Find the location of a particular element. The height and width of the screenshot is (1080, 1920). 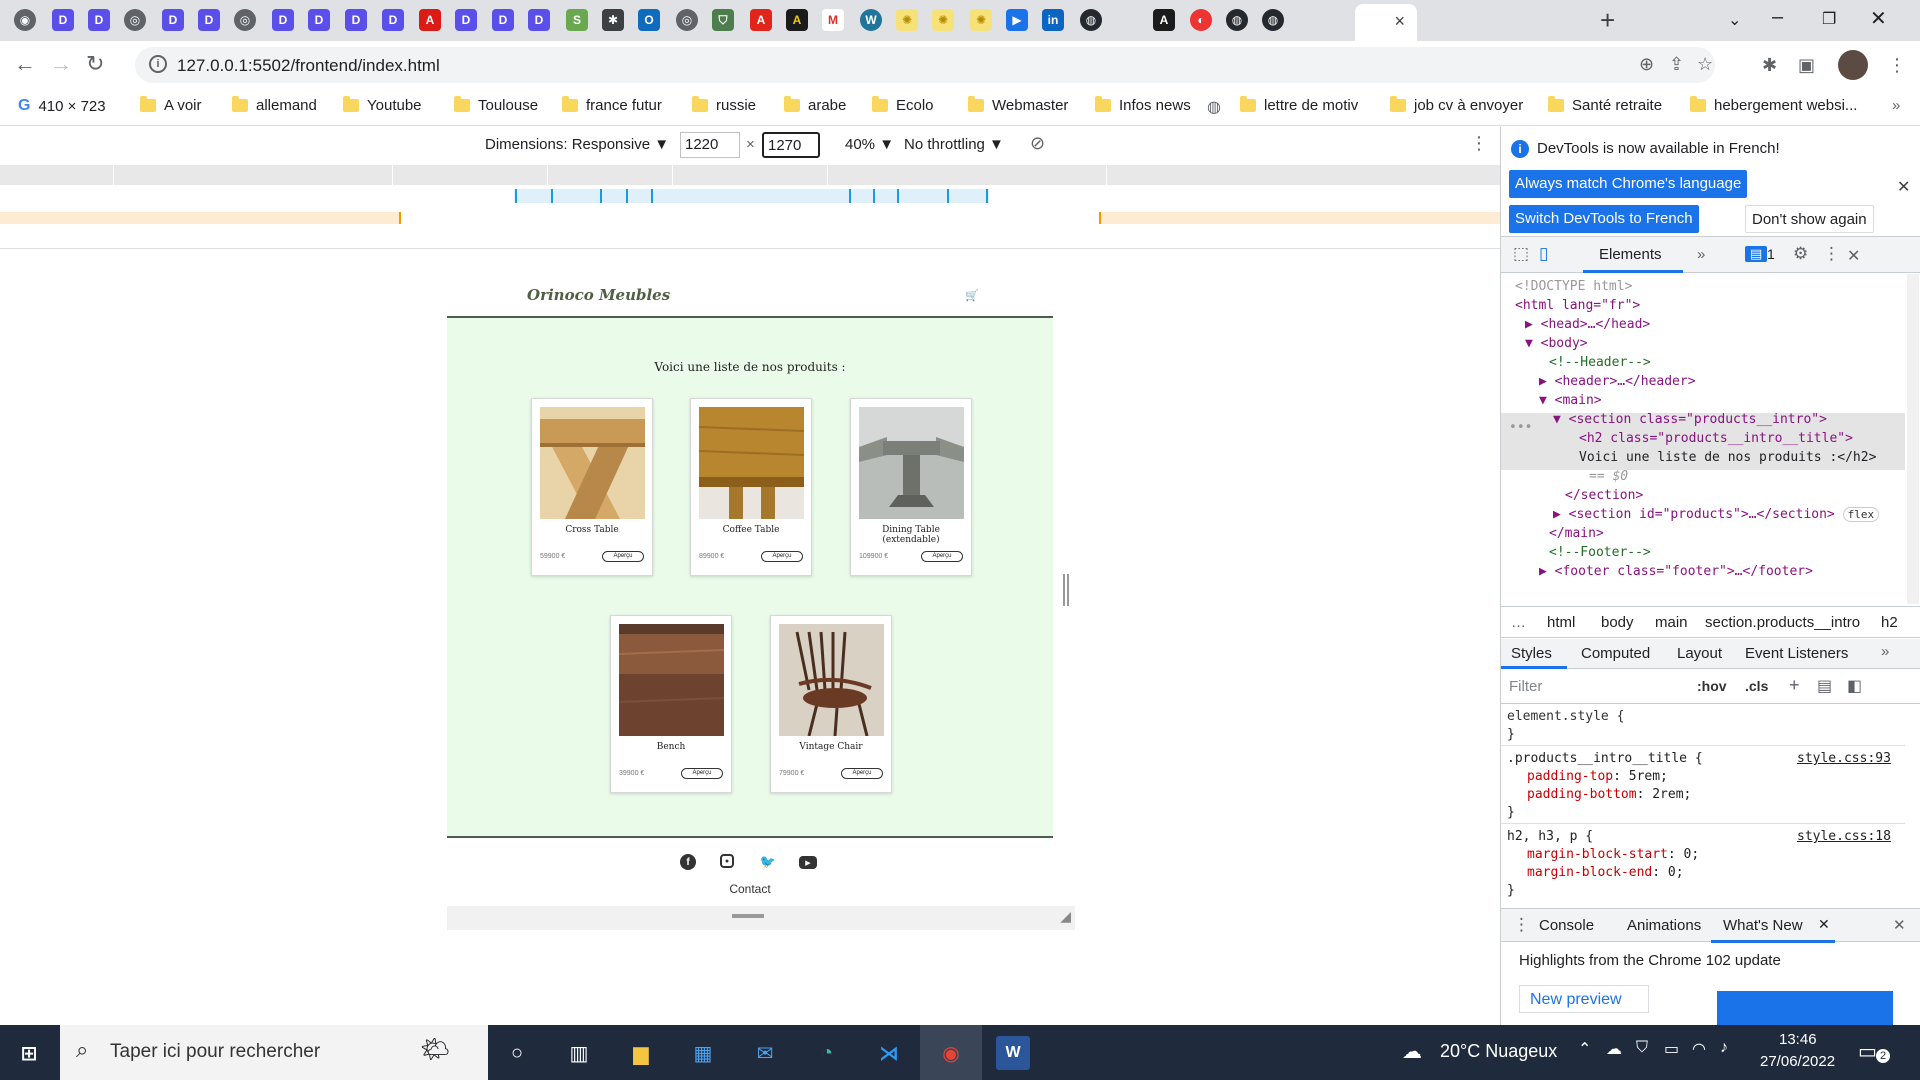

windows-start-icon: ⊞ is located at coordinates (29, 1053).